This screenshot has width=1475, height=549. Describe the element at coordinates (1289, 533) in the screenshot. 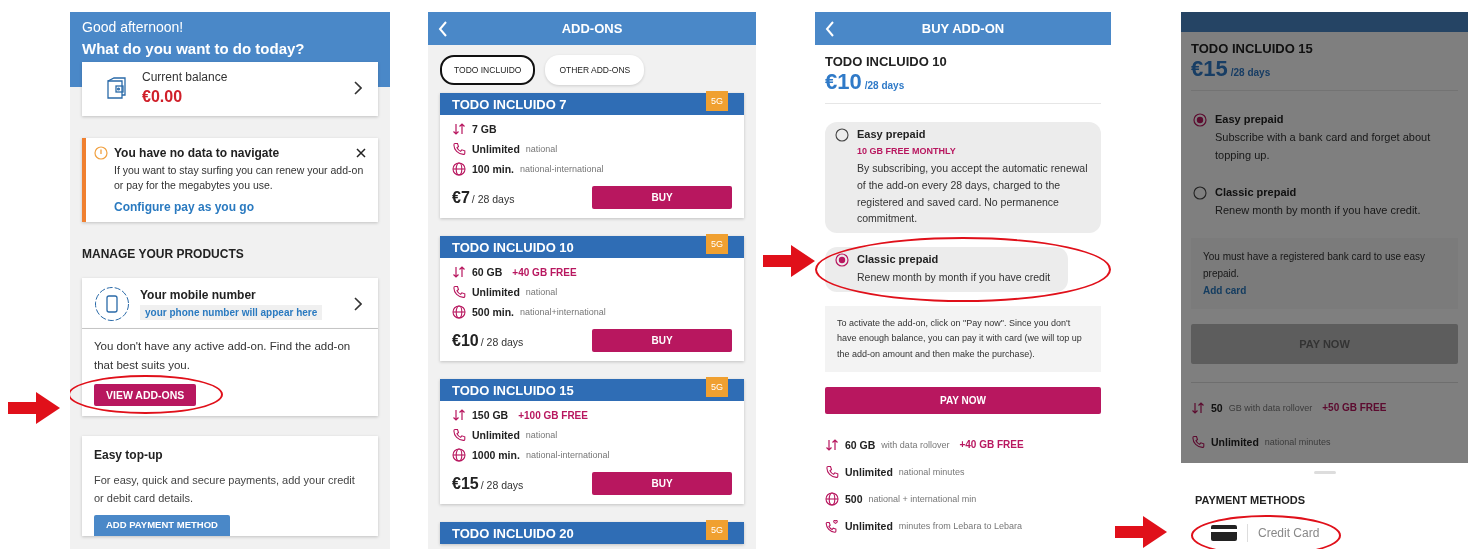

I see `method-label: Credit Card` at that location.